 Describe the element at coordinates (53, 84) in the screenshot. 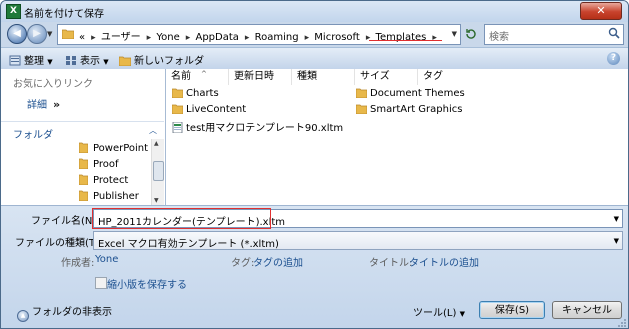

I see `favorite-links-title: お気に入りリンク` at that location.